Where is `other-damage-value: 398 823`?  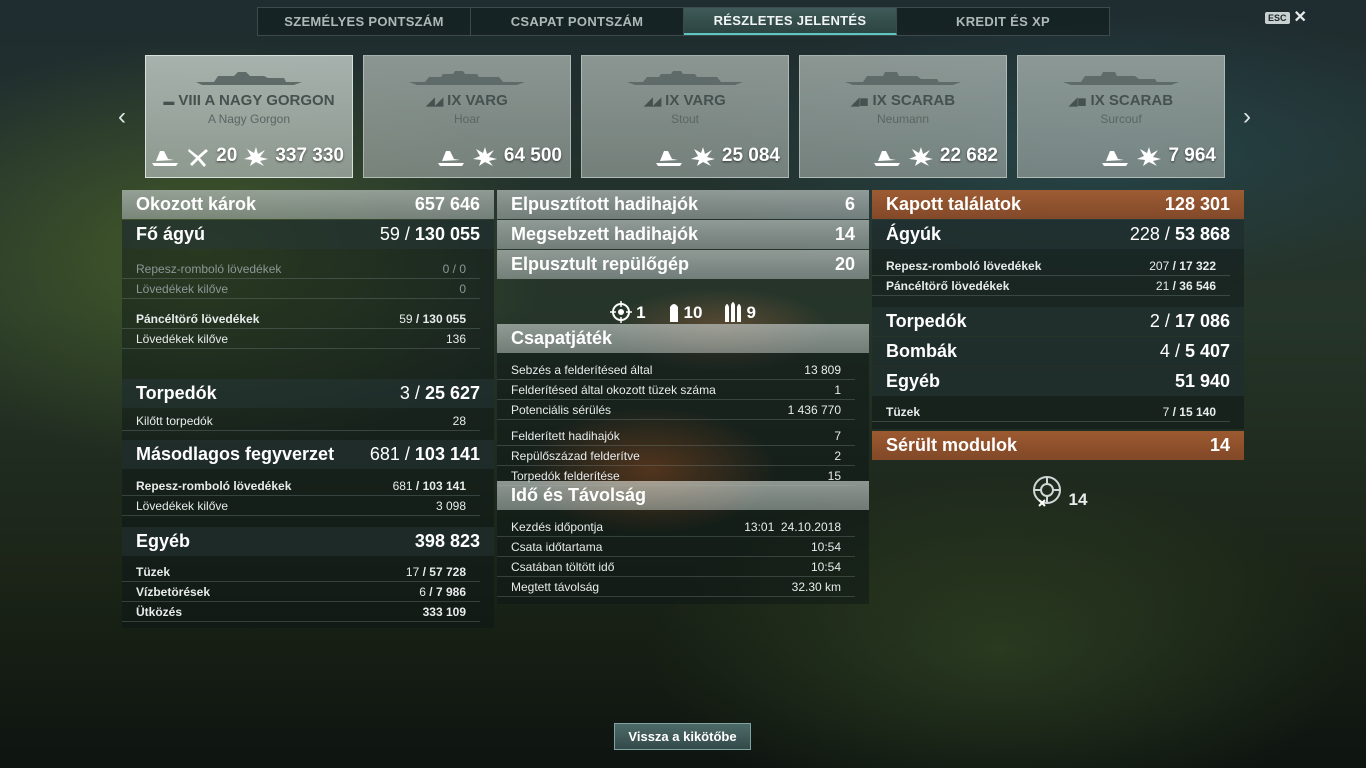
other-damage-value: 398 823 is located at coordinates (447, 541).